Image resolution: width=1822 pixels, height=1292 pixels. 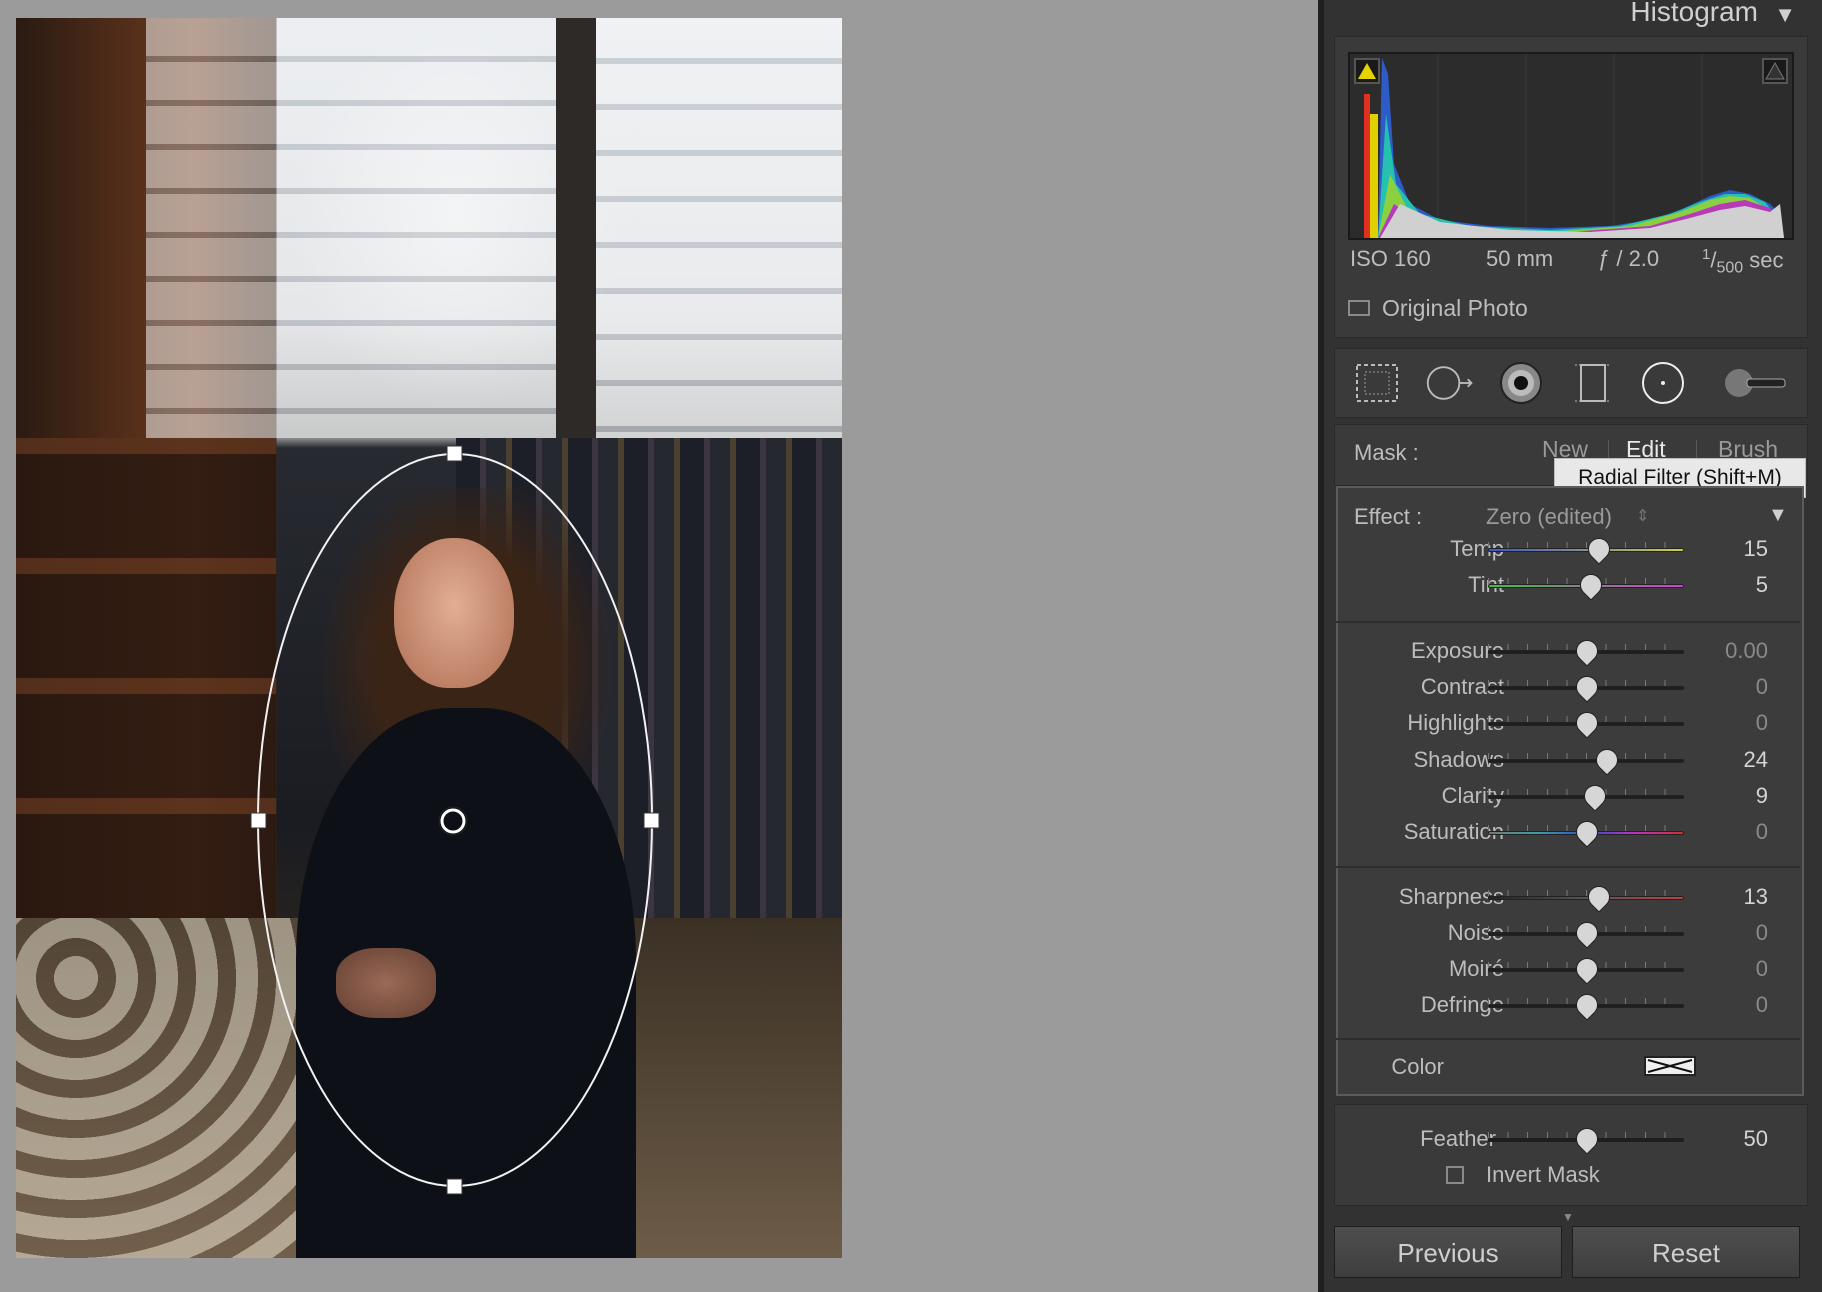 What do you see at coordinates (1728, 1139) in the screenshot?
I see `feather-value: 50` at bounding box center [1728, 1139].